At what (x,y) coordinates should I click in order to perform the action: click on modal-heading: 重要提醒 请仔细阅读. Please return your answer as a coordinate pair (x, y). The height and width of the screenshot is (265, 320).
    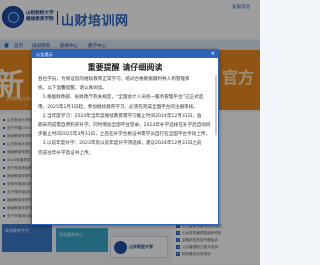
    Looking at the image, I should click on (125, 67).